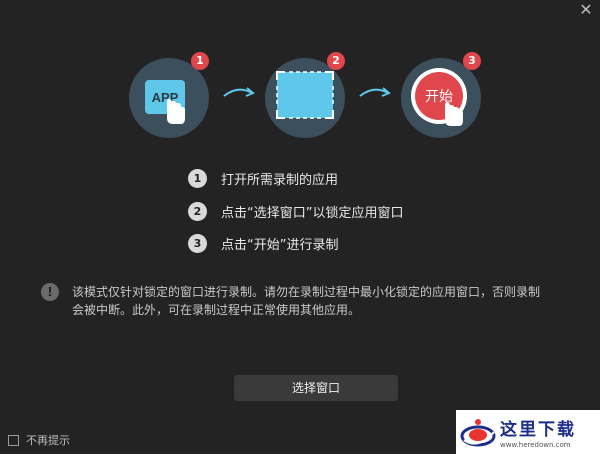 The width and height of the screenshot is (600, 454). Describe the element at coordinates (165, 102) in the screenshot. I see `app-hand-icon: APP` at that location.